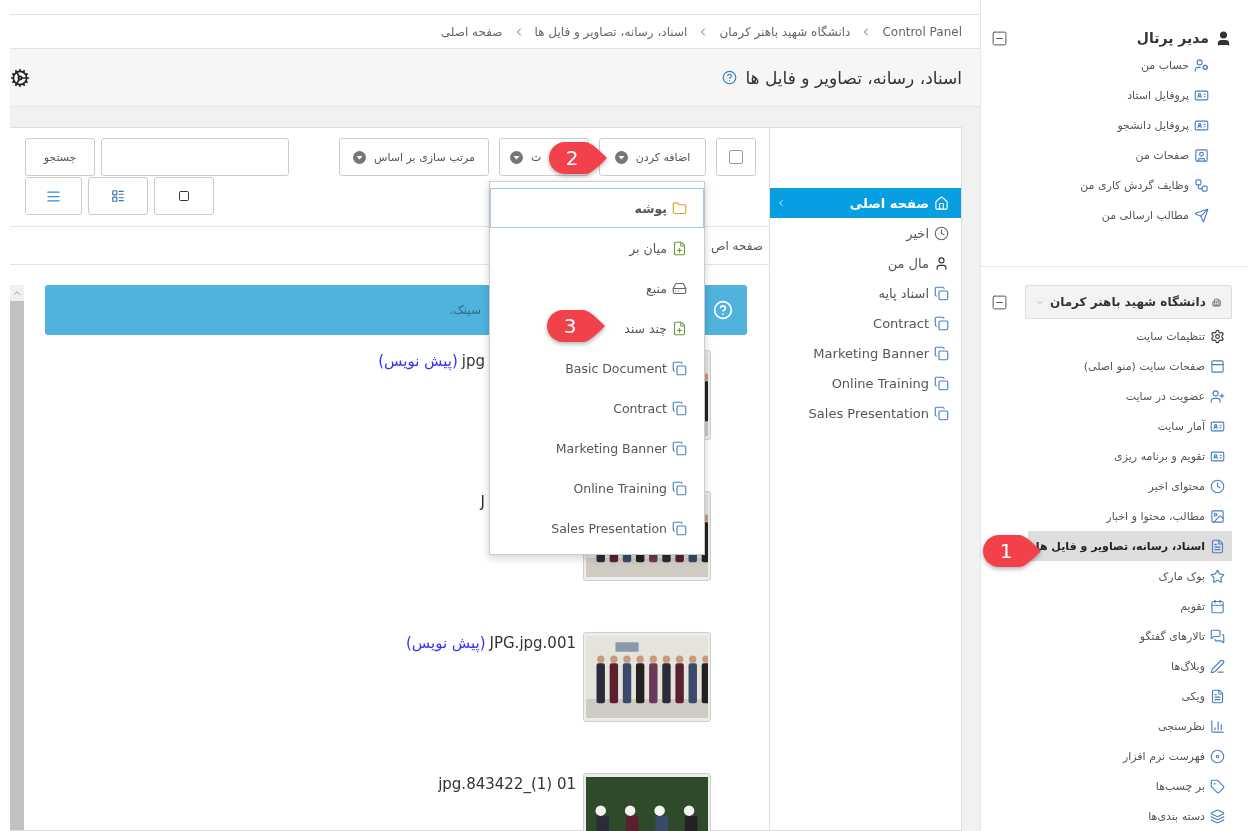 The image size is (1248, 831). What do you see at coordinates (865, 383) in the screenshot?
I see `folder-item: Online Training` at bounding box center [865, 383].